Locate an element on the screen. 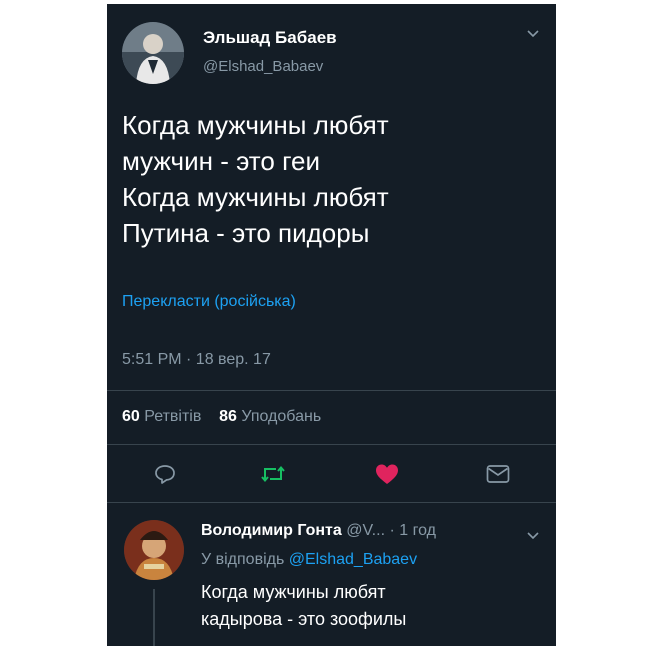  tweet-text-line: мужчин - это геи is located at coordinates (221, 161).